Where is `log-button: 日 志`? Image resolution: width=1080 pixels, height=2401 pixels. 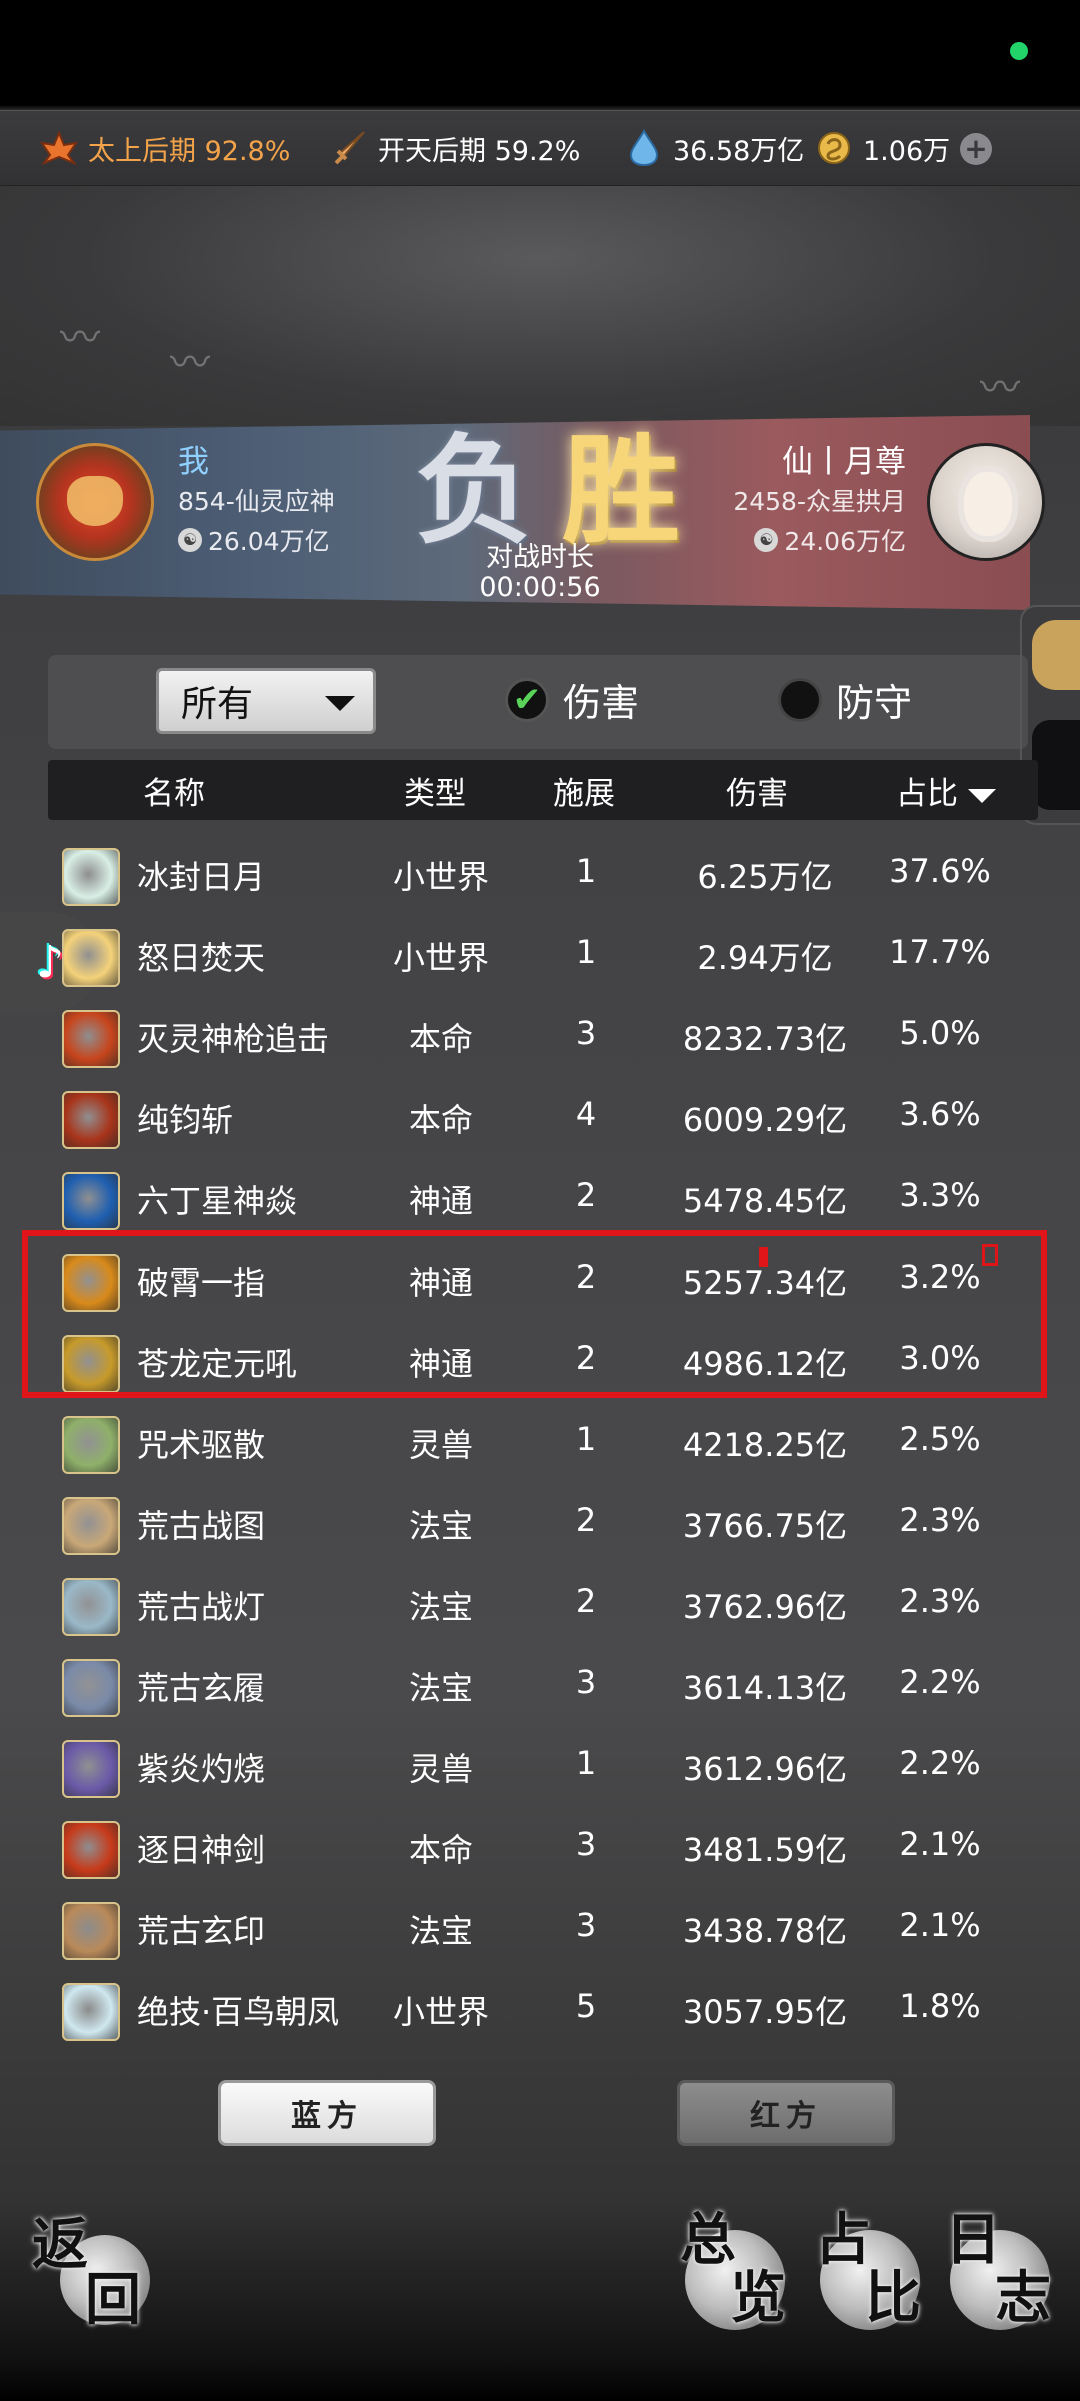
log-button: 日 志 is located at coordinates (1005, 2272).